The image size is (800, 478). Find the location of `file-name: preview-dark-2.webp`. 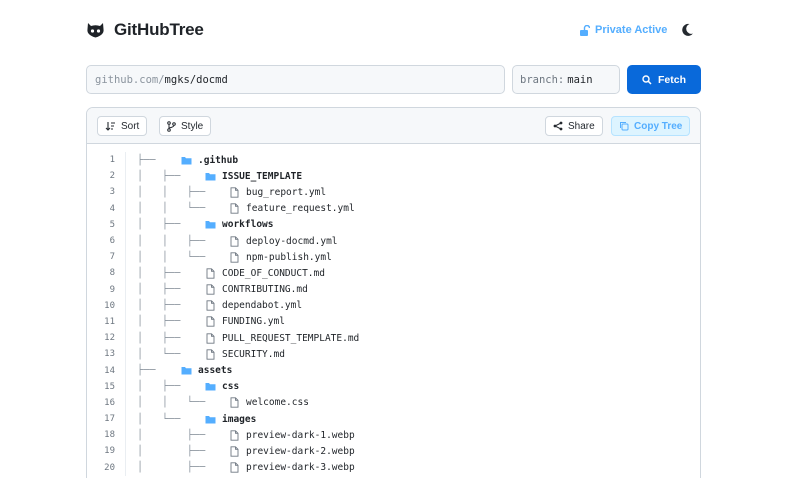

file-name: preview-dark-2.webp is located at coordinates (300, 451).